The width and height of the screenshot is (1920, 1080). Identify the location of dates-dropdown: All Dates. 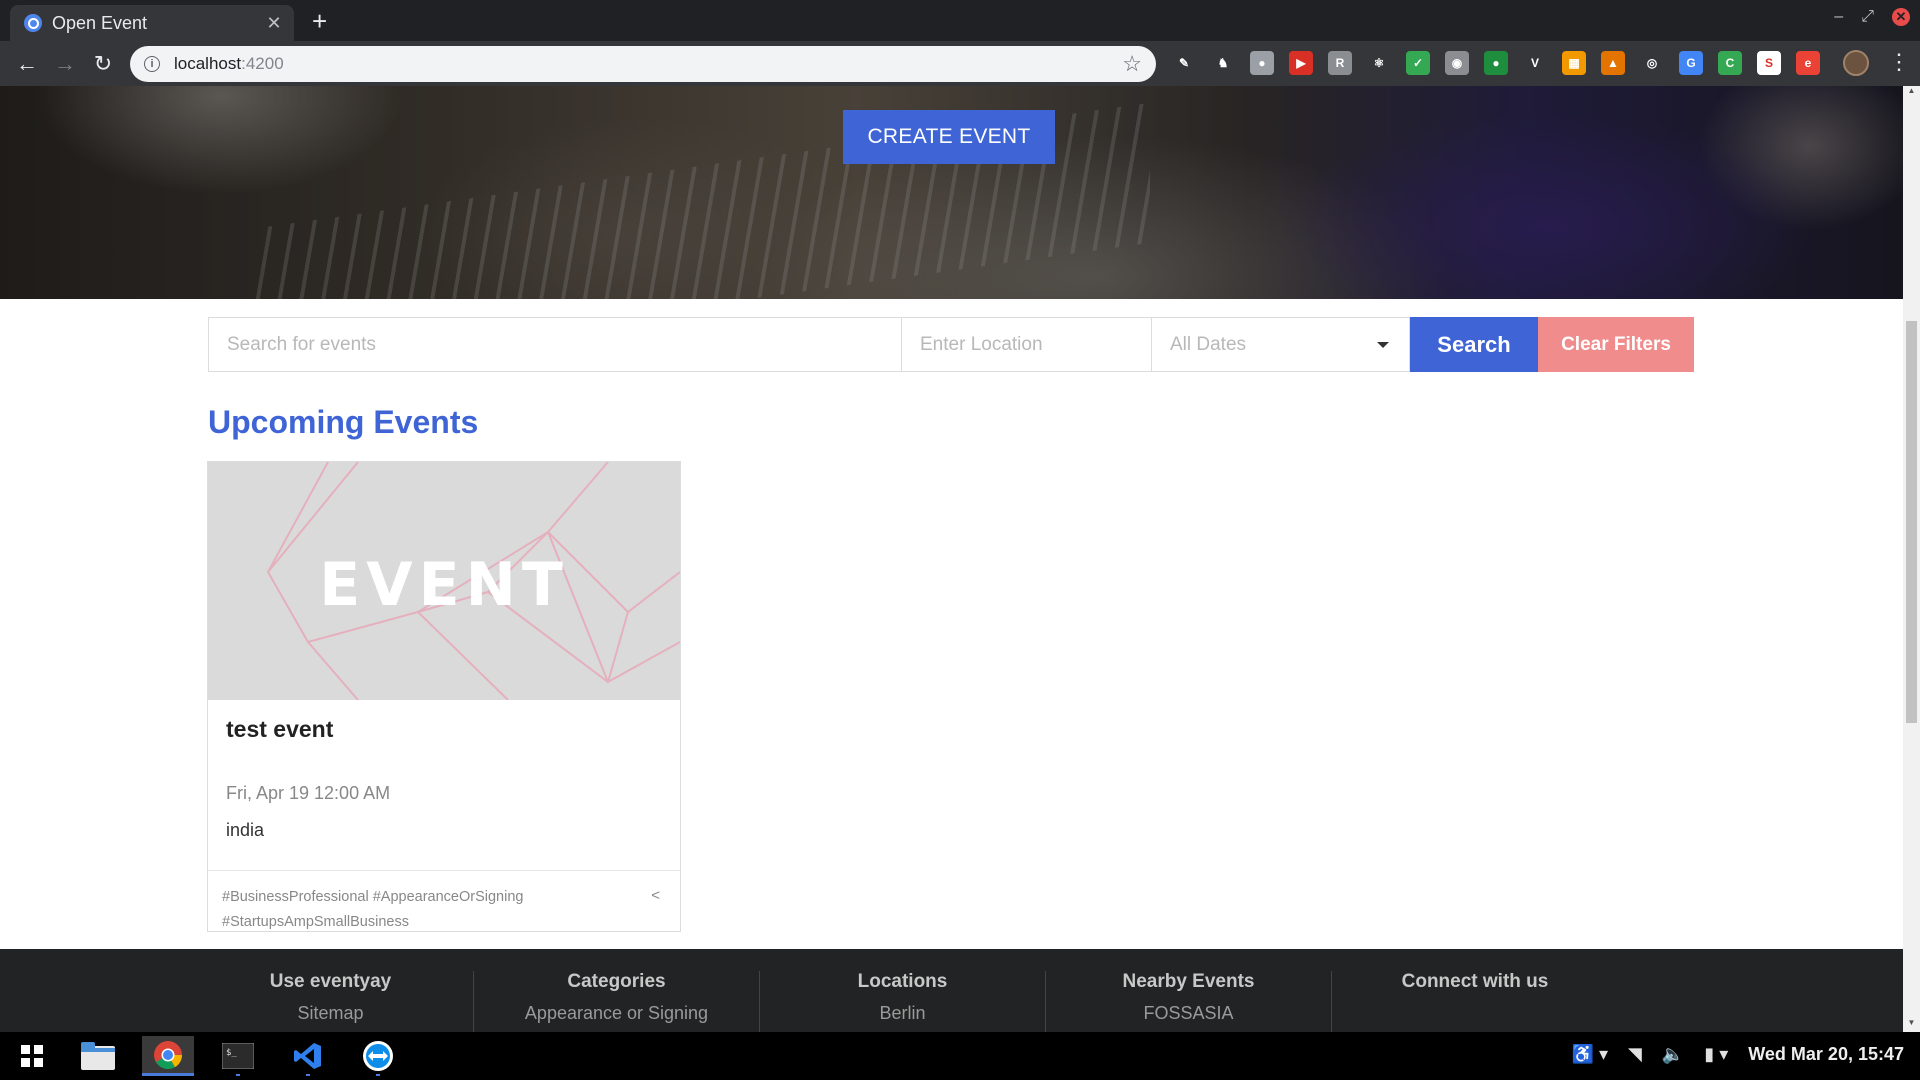
(1281, 344).